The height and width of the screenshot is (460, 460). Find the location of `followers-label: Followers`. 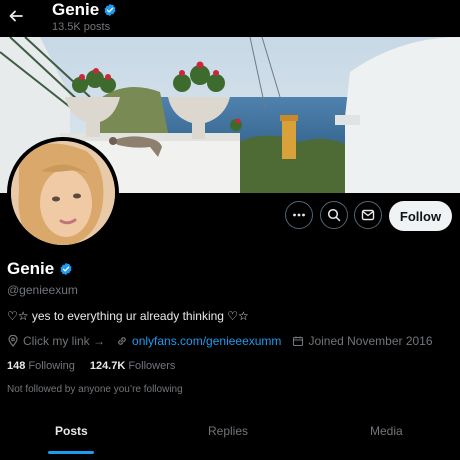

followers-label: Followers is located at coordinates (152, 366).